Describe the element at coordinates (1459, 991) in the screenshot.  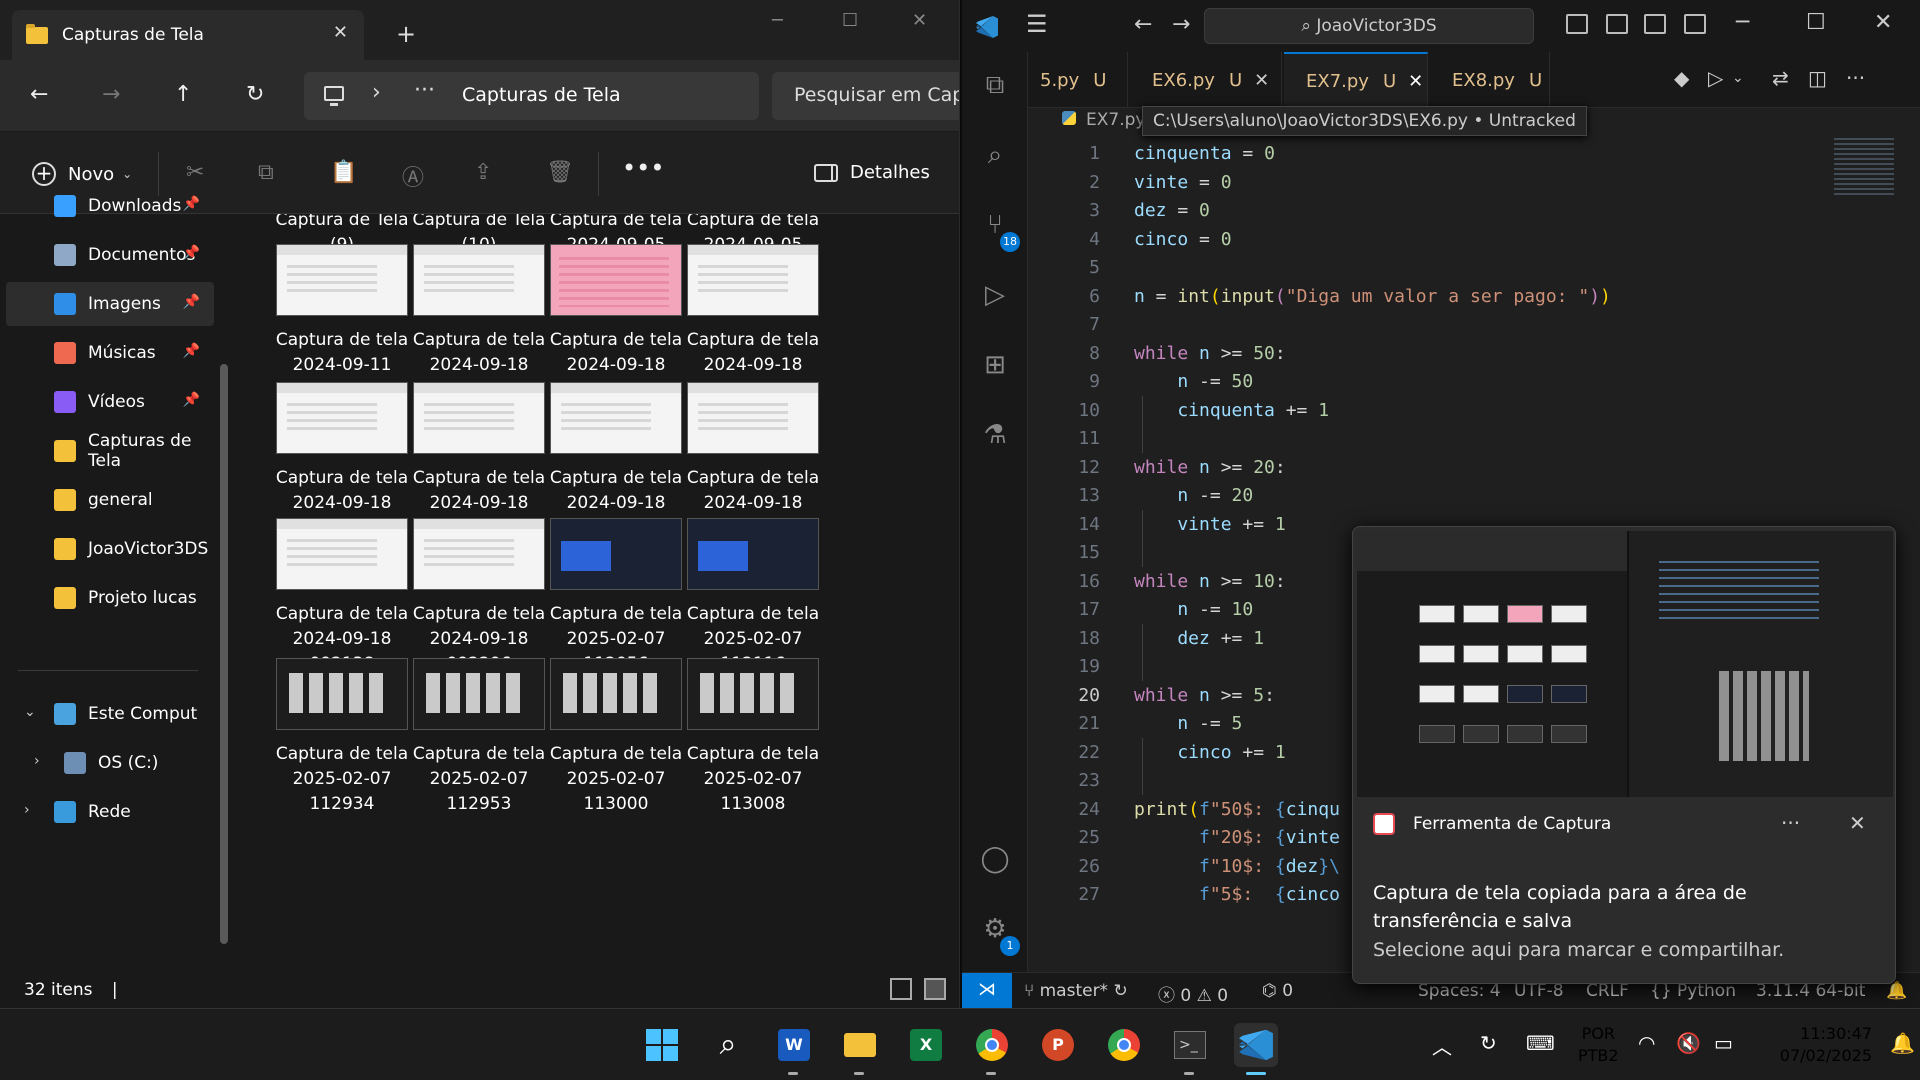
I see `indentation-status: Spaces: 4` at that location.